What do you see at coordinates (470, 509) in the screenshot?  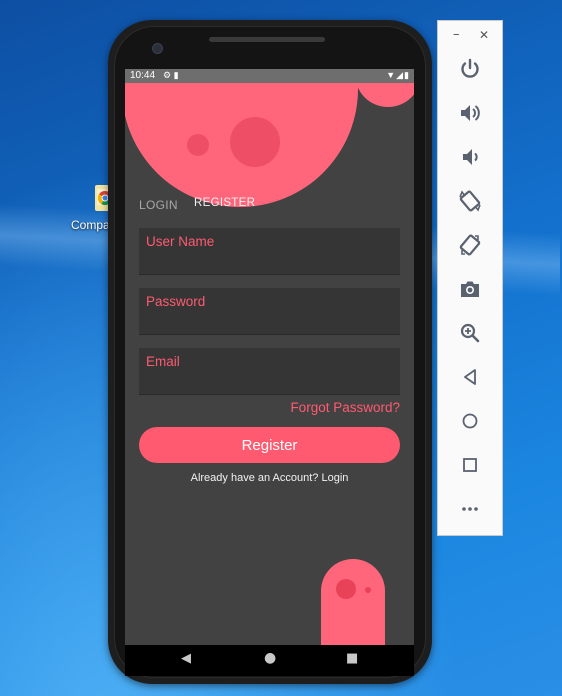 I see `more-icon` at bounding box center [470, 509].